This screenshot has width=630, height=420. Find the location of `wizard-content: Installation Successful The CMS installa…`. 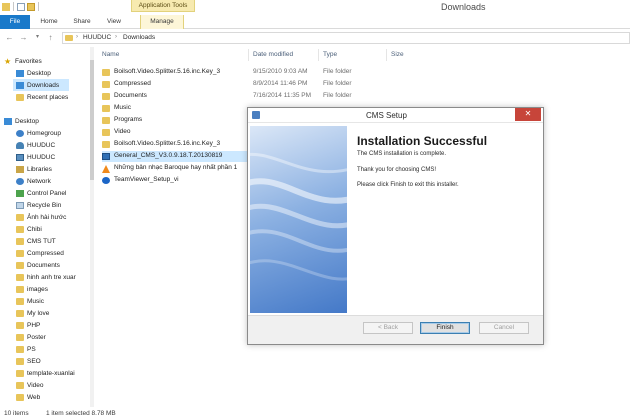

wizard-content: Installation Successful The CMS installa… is located at coordinates (445, 219).